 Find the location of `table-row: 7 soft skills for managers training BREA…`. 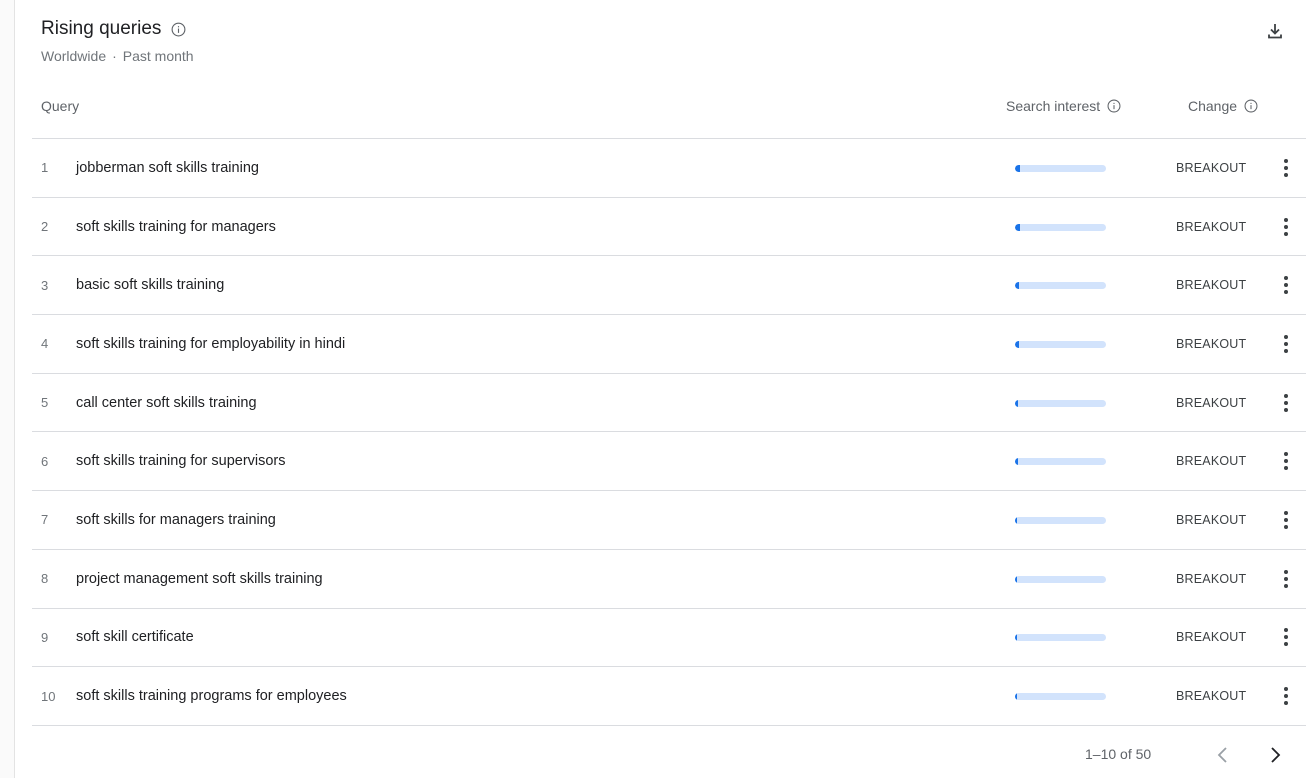

table-row: 7 soft skills for managers training BREA… is located at coordinates (669, 520).